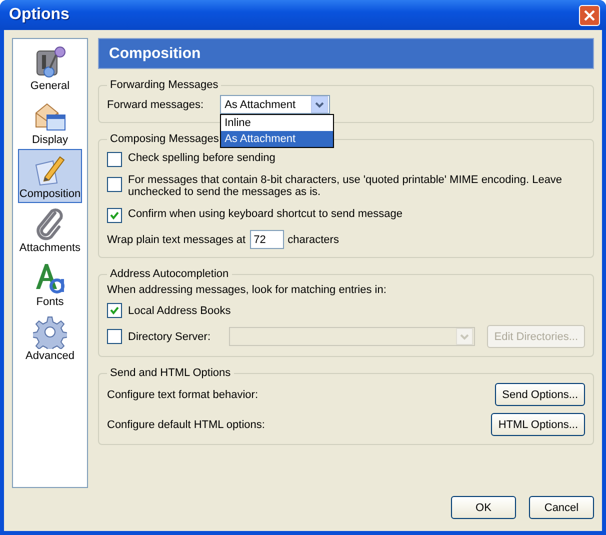 The height and width of the screenshot is (535, 606). I want to click on checkbox-label: For messages that contain 8-bit characters, use 'quoted printable' MIME encoding. Leave unchecked to send the messages as is., so click(346, 186).